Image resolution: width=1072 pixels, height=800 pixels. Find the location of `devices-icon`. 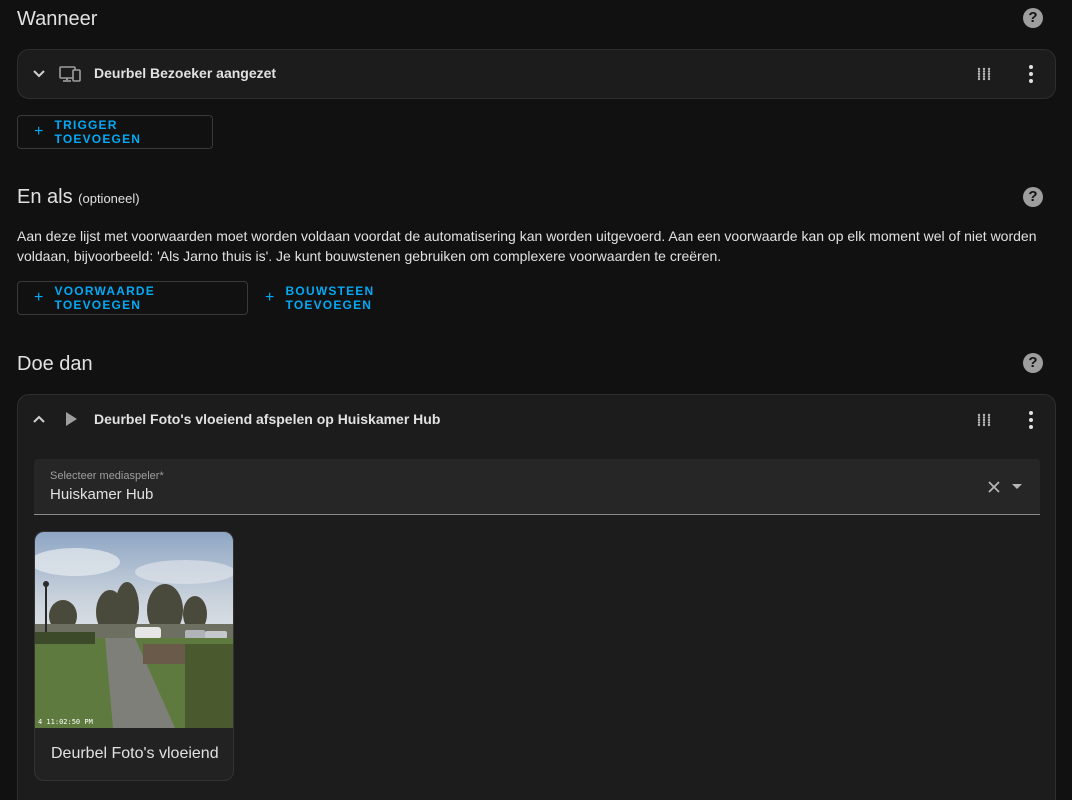

devices-icon is located at coordinates (70, 74).